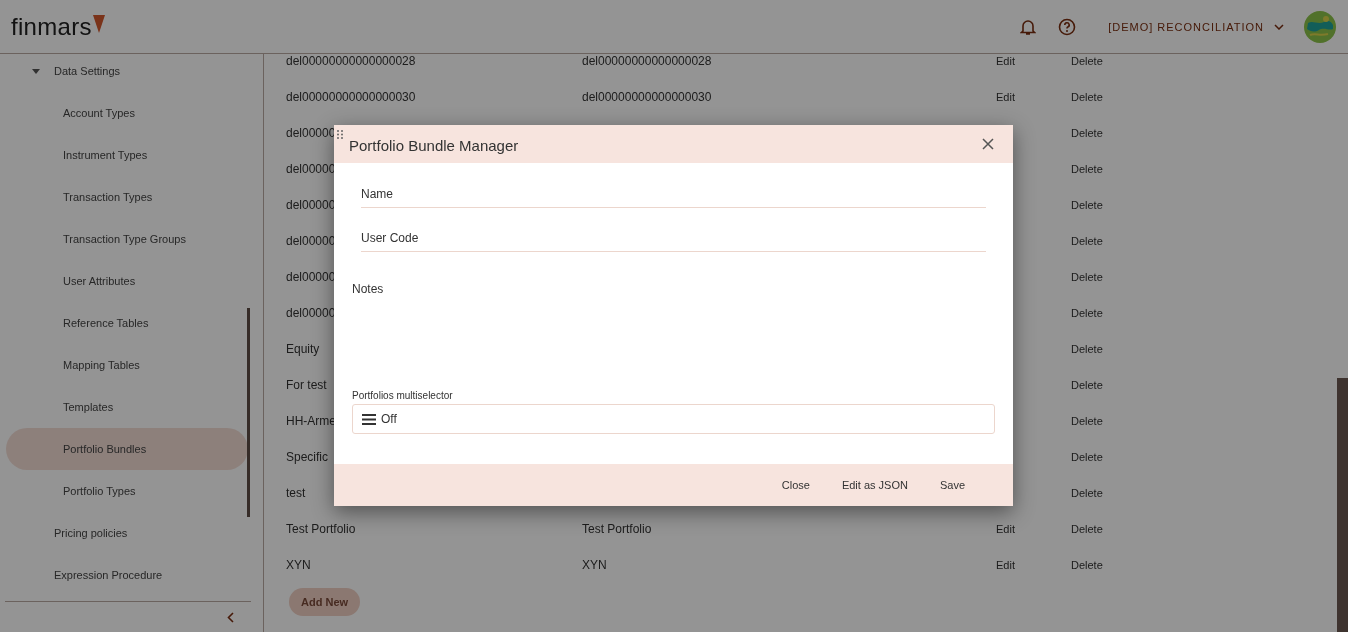  What do you see at coordinates (434, 145) in the screenshot?
I see `dialog-title: Portfolio Bundle Manager` at bounding box center [434, 145].